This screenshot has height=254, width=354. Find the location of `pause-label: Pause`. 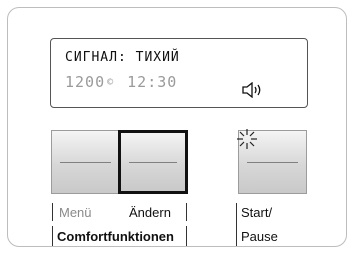

pause-label: Pause is located at coordinates (259, 236).